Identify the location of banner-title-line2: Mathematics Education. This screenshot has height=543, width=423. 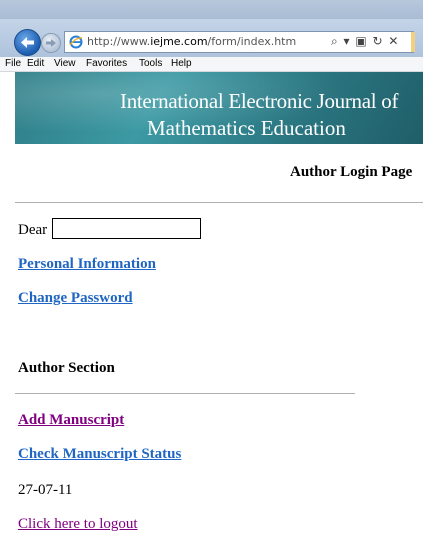
(246, 128).